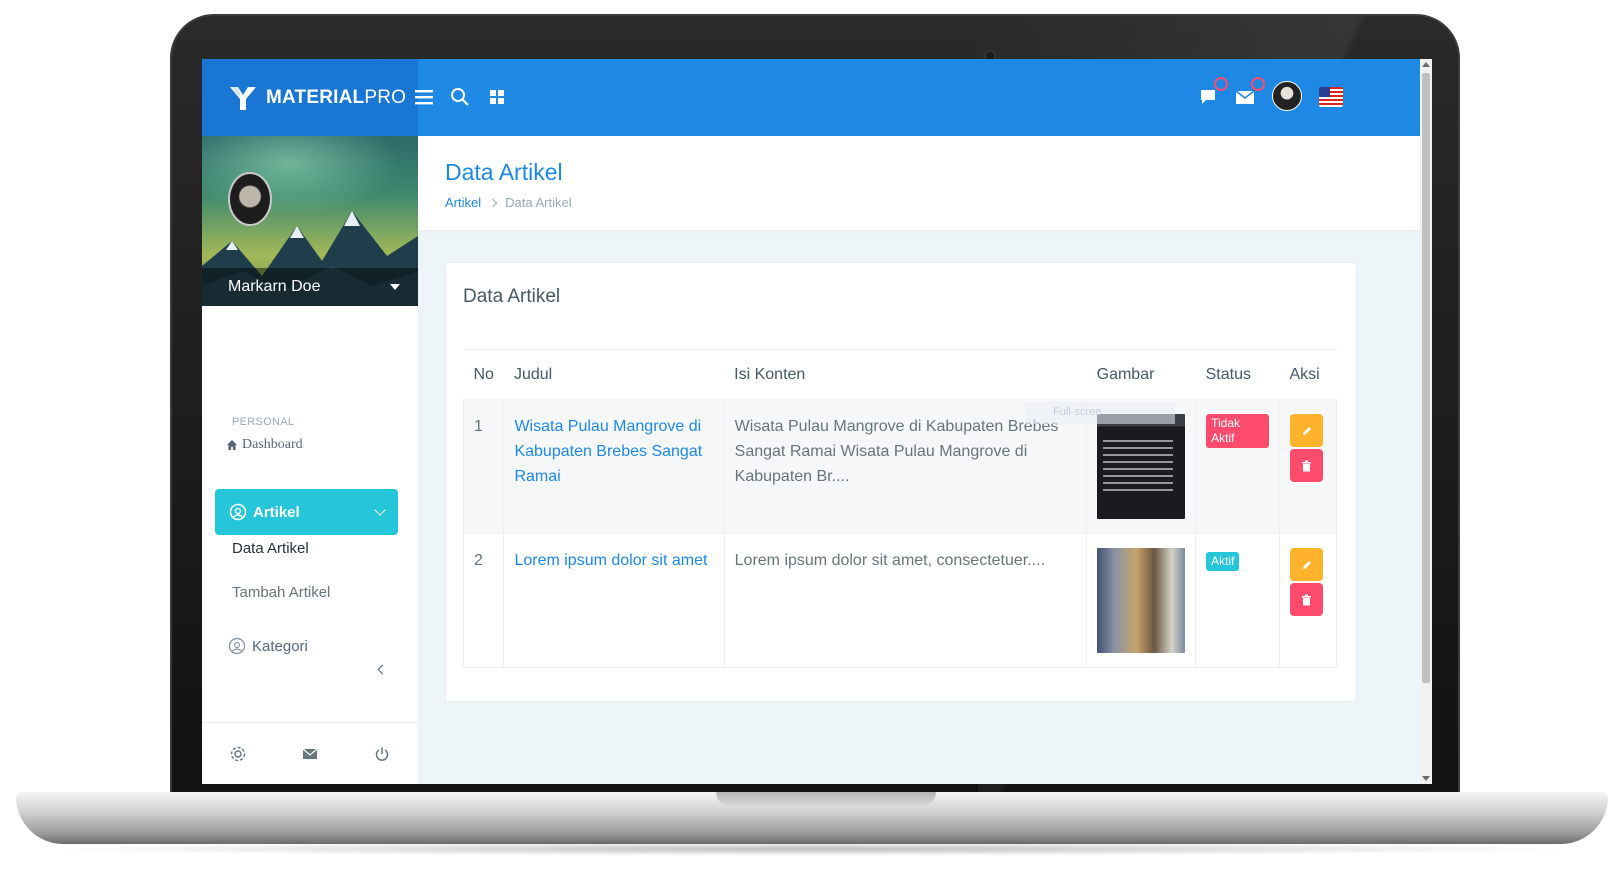  Describe the element at coordinates (243, 98) in the screenshot. I see `material-pro-logo-icon` at that location.